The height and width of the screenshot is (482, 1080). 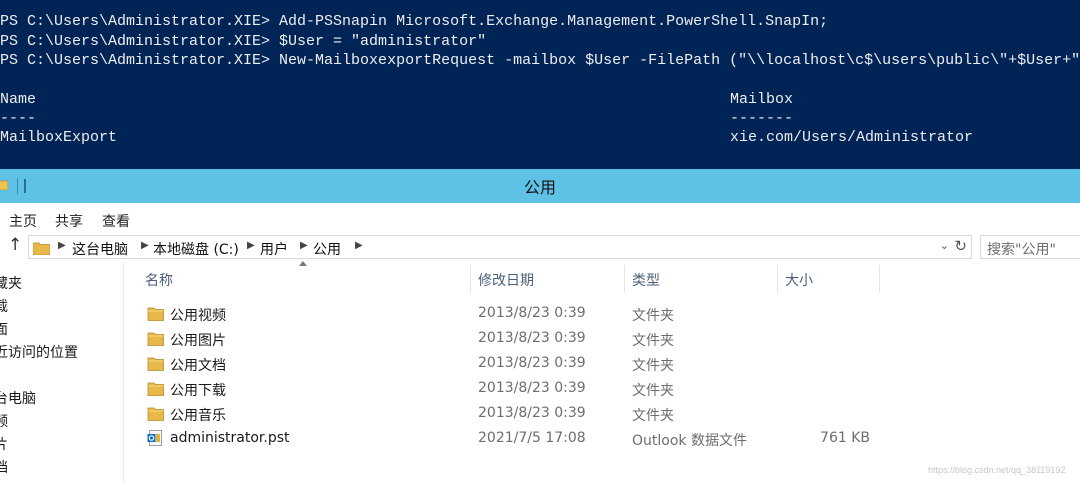 What do you see at coordinates (602, 313) in the screenshot?
I see `file-row: 公用视频 2013/8/23 0:39 文件夹` at bounding box center [602, 313].